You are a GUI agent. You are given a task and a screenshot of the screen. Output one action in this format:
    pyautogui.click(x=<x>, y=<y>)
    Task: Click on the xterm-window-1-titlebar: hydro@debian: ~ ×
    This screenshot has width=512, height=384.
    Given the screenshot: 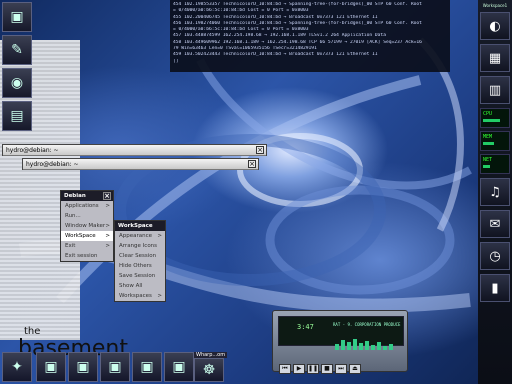 What is the action you would take?
    pyautogui.click(x=134, y=150)
    